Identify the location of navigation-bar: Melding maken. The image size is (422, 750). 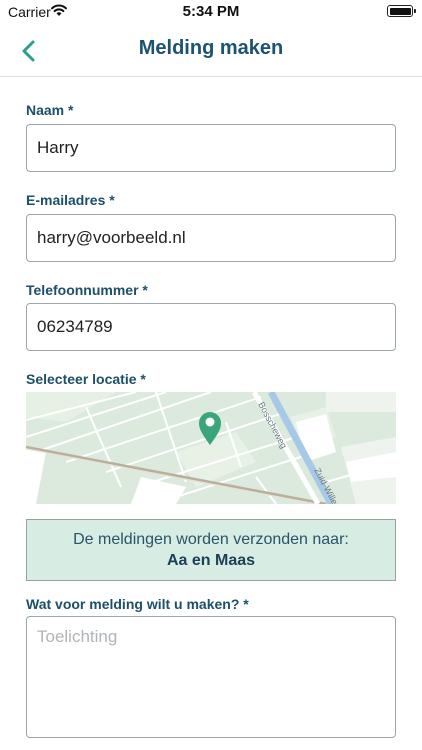
(211, 50).